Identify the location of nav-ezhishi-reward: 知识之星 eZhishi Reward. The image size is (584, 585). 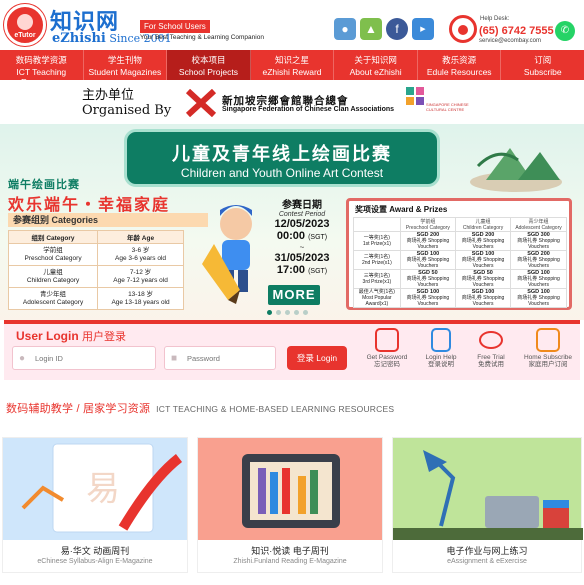
(293, 65).